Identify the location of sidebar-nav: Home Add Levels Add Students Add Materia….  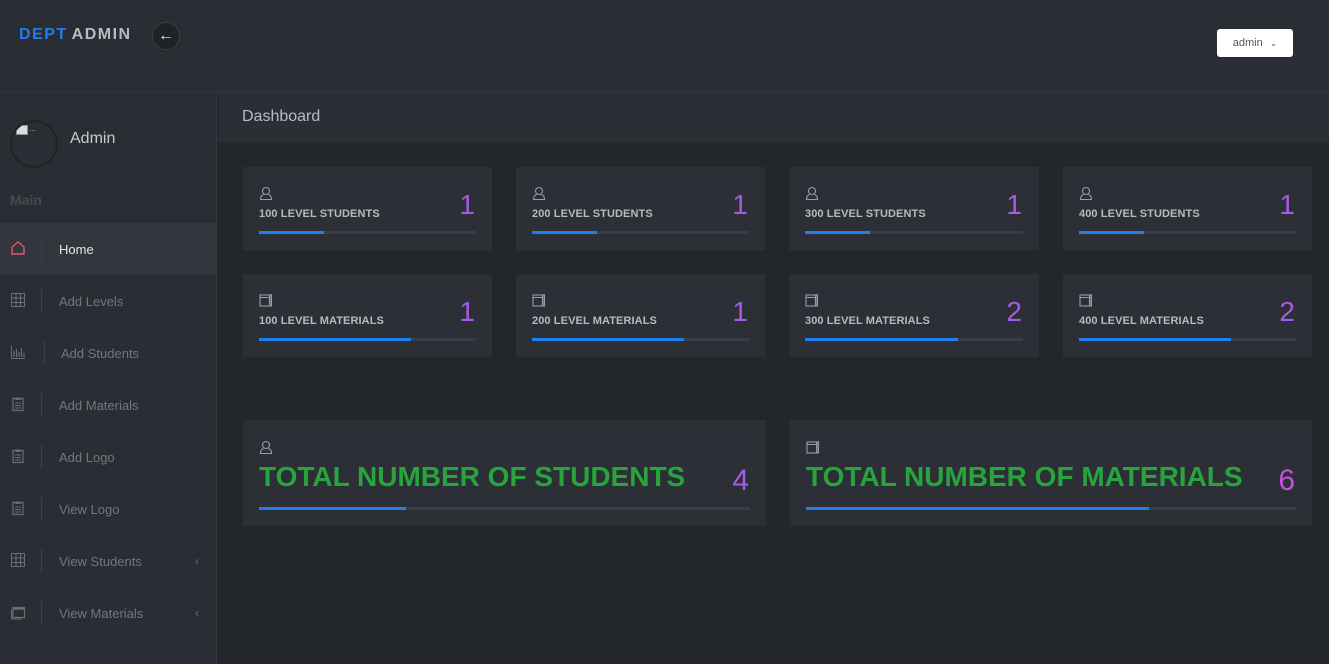
(108, 431).